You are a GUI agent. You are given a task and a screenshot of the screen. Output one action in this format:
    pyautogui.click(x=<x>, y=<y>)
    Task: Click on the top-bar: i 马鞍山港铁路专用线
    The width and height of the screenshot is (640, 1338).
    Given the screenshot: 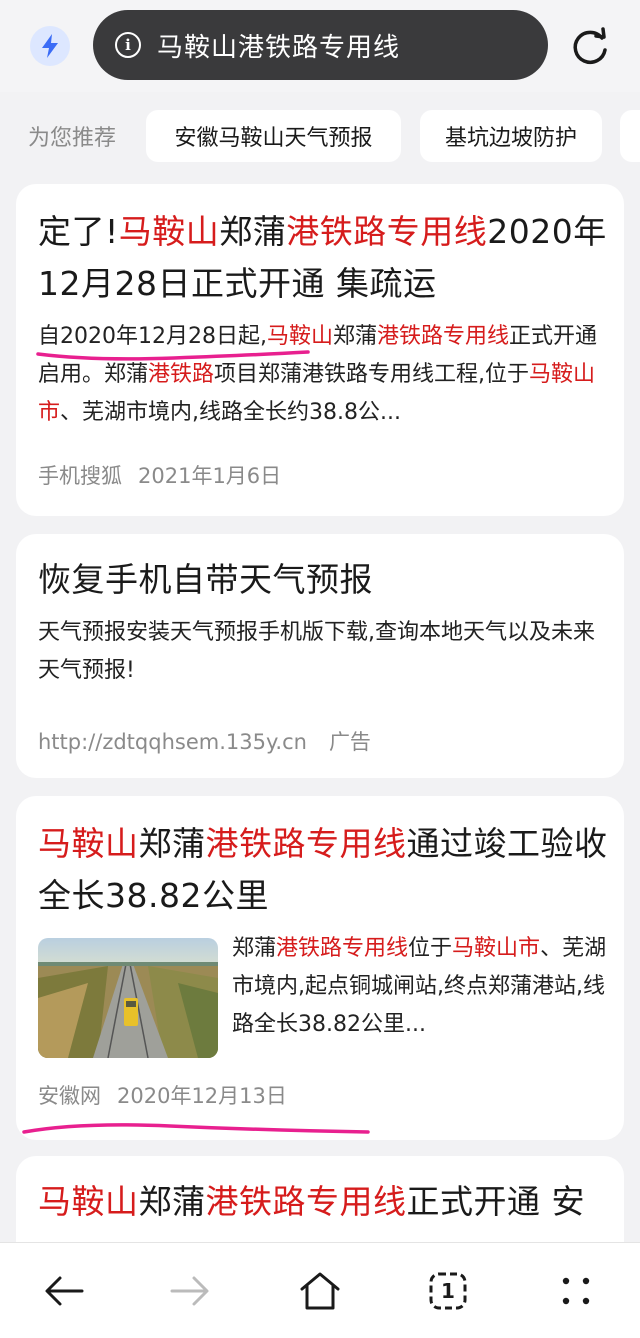 What is the action you would take?
    pyautogui.click(x=320, y=46)
    